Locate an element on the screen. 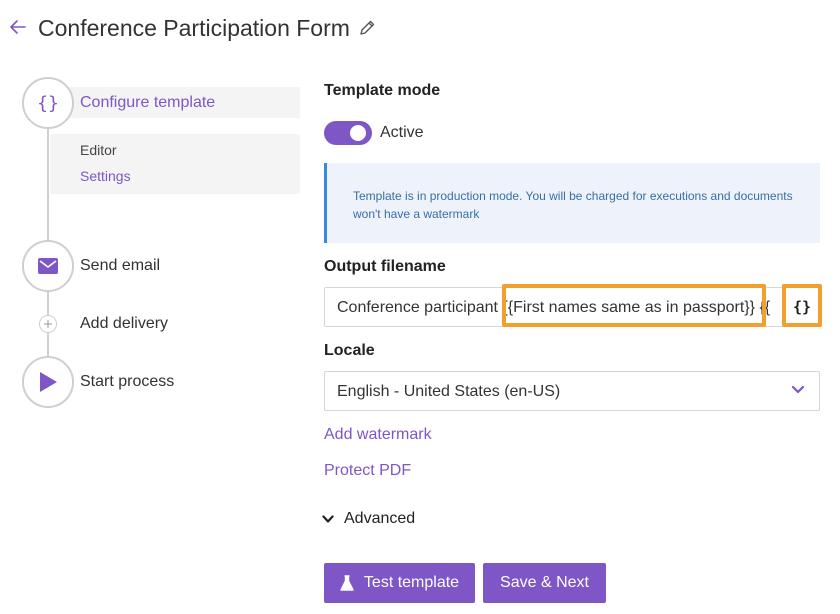 This screenshot has width=840, height=614. insert-placeholder-button: {} is located at coordinates (802, 307).